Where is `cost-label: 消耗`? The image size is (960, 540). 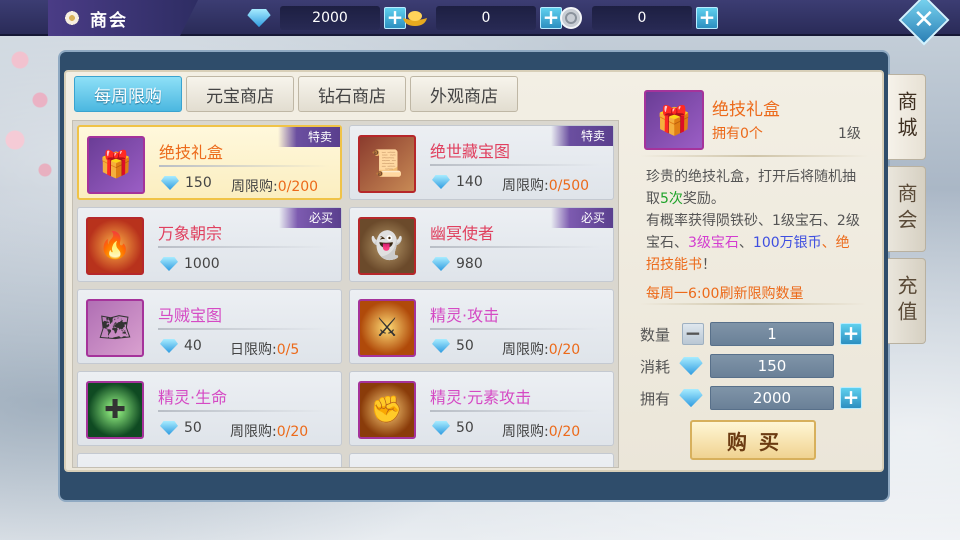 cost-label: 消耗 is located at coordinates (655, 367).